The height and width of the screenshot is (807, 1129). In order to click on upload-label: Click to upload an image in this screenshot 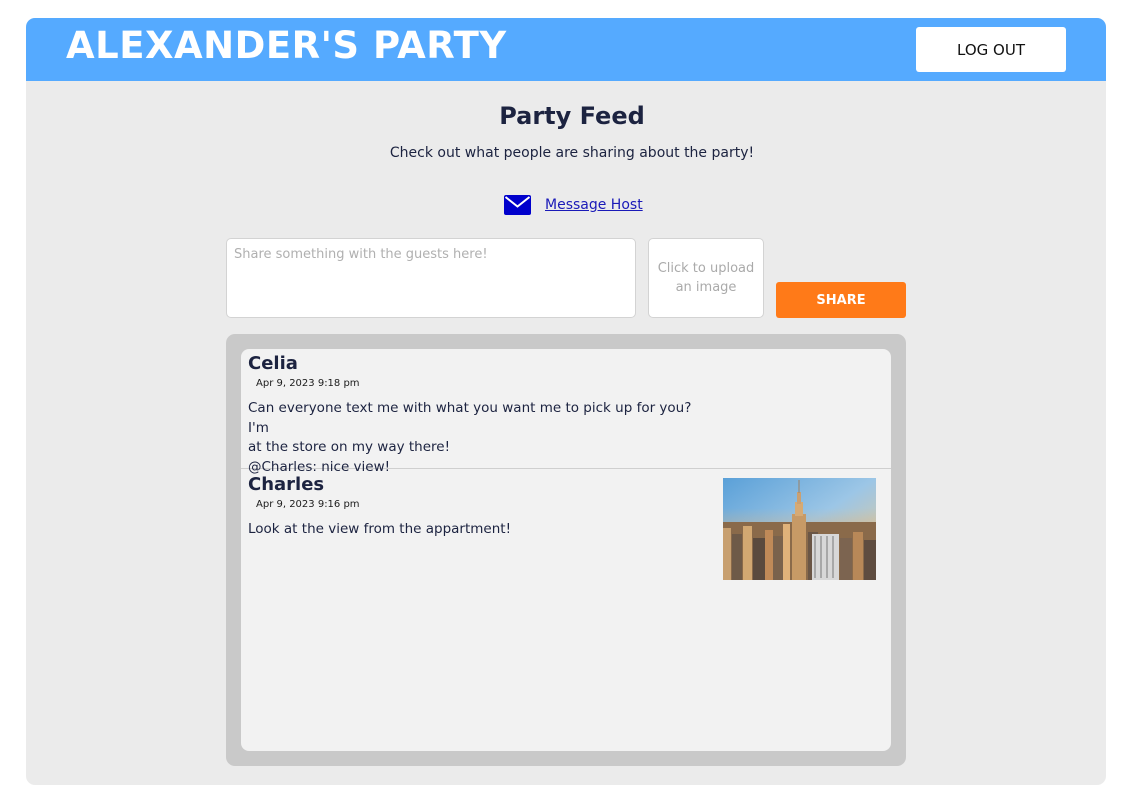, I will do `click(706, 278)`.